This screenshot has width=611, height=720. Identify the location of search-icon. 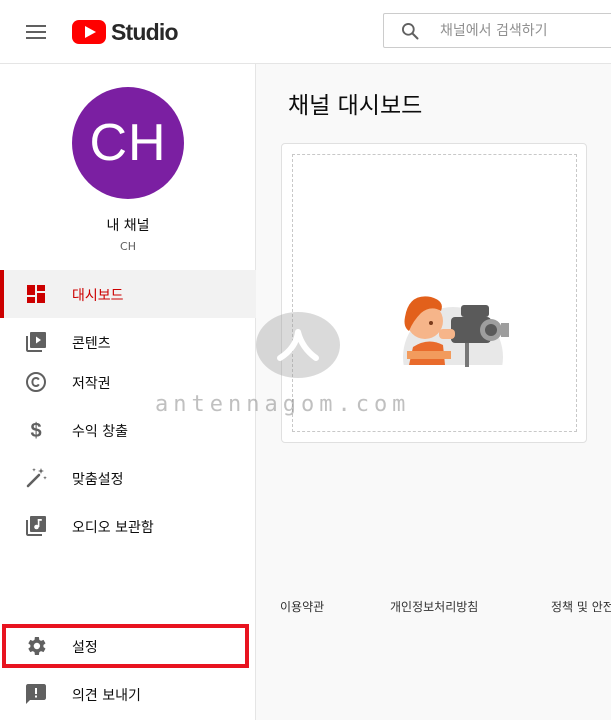
(410, 31).